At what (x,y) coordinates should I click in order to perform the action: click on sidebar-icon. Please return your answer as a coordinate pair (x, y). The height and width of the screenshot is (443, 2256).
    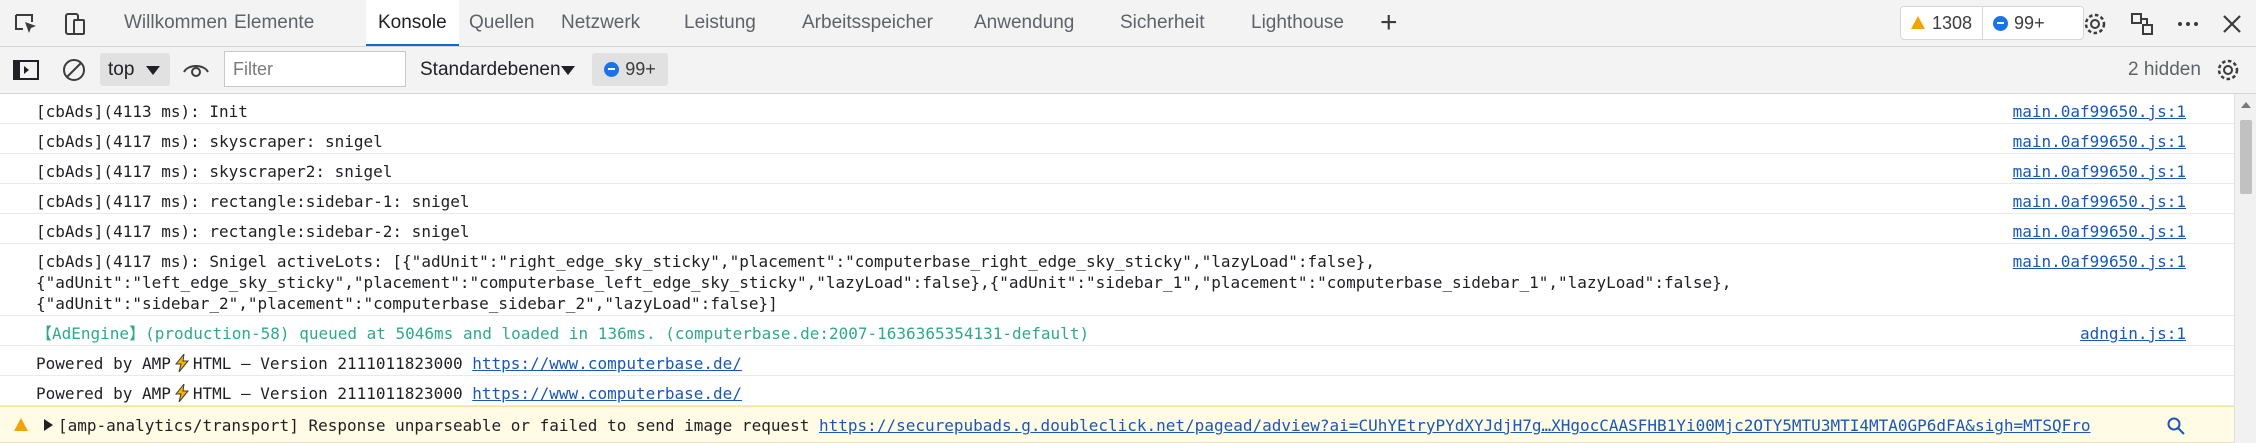
    Looking at the image, I should click on (26, 70).